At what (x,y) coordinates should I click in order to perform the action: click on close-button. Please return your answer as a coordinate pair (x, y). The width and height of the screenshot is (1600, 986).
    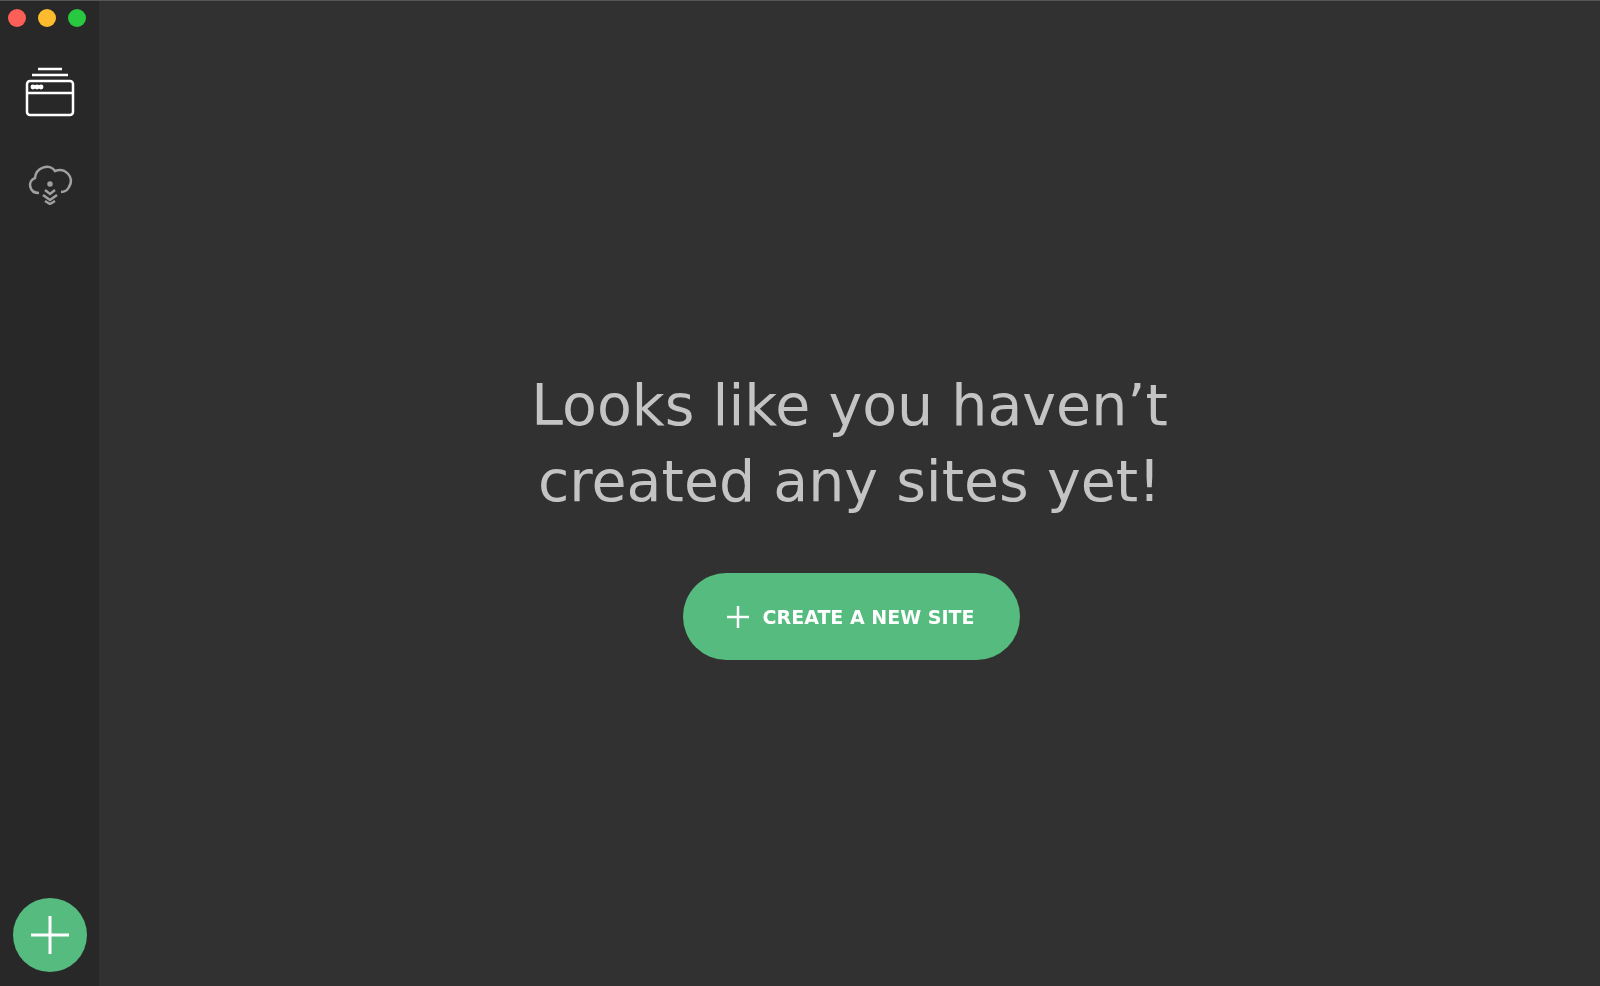
    Looking at the image, I should click on (17, 18).